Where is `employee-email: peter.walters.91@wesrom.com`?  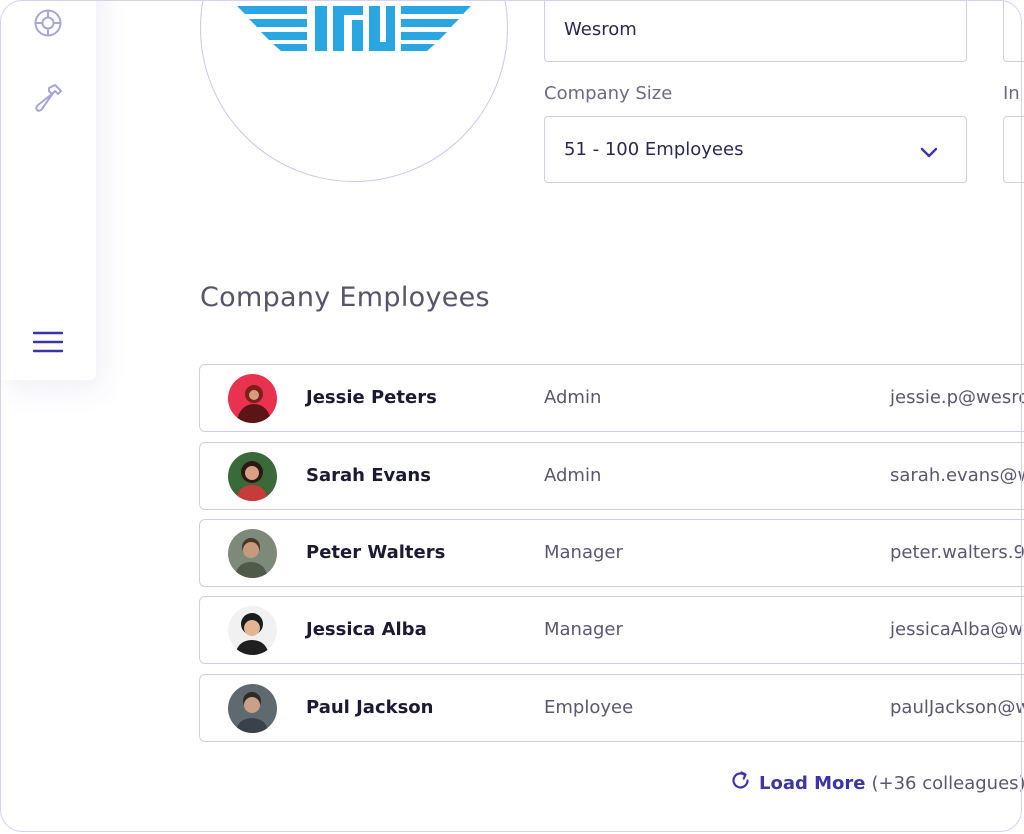
employee-email: peter.walters.91@wesrom.com is located at coordinates (957, 552).